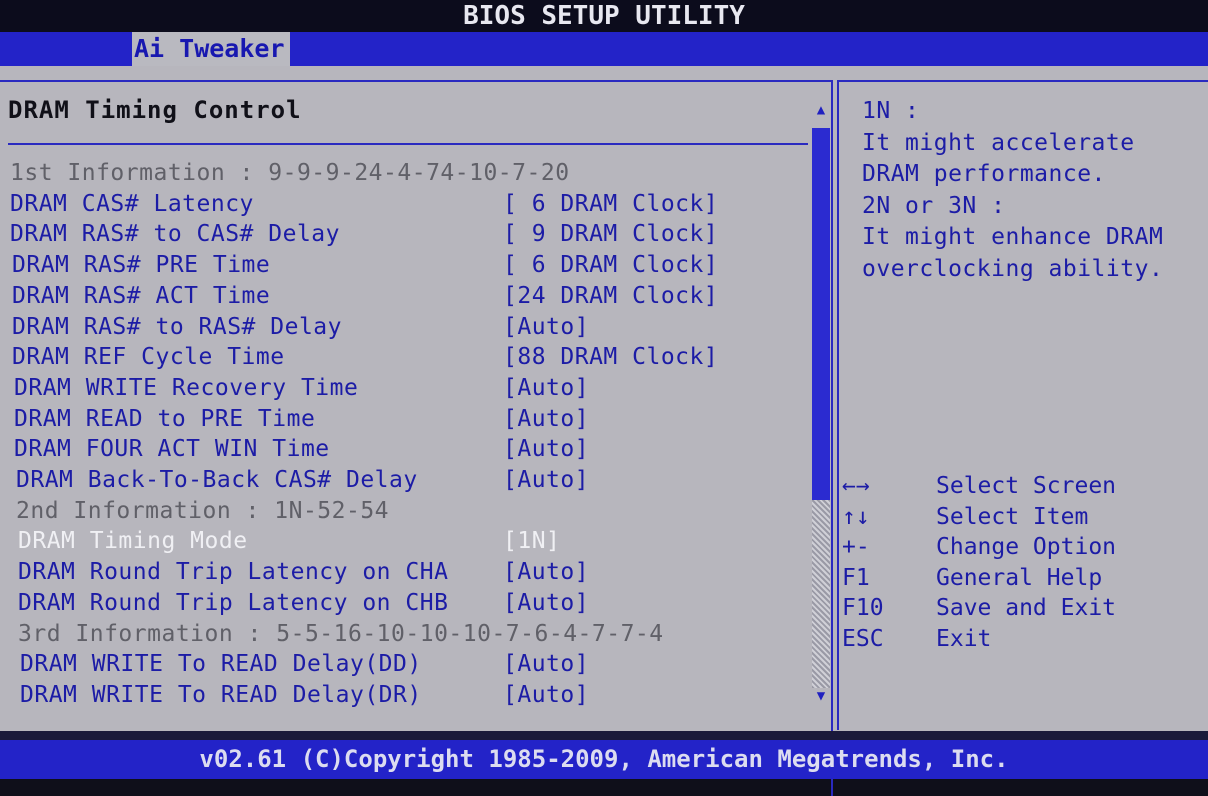 The image size is (1208, 796). What do you see at coordinates (133, 541) in the screenshot?
I see `setting-label: DRAM Timing Mode` at bounding box center [133, 541].